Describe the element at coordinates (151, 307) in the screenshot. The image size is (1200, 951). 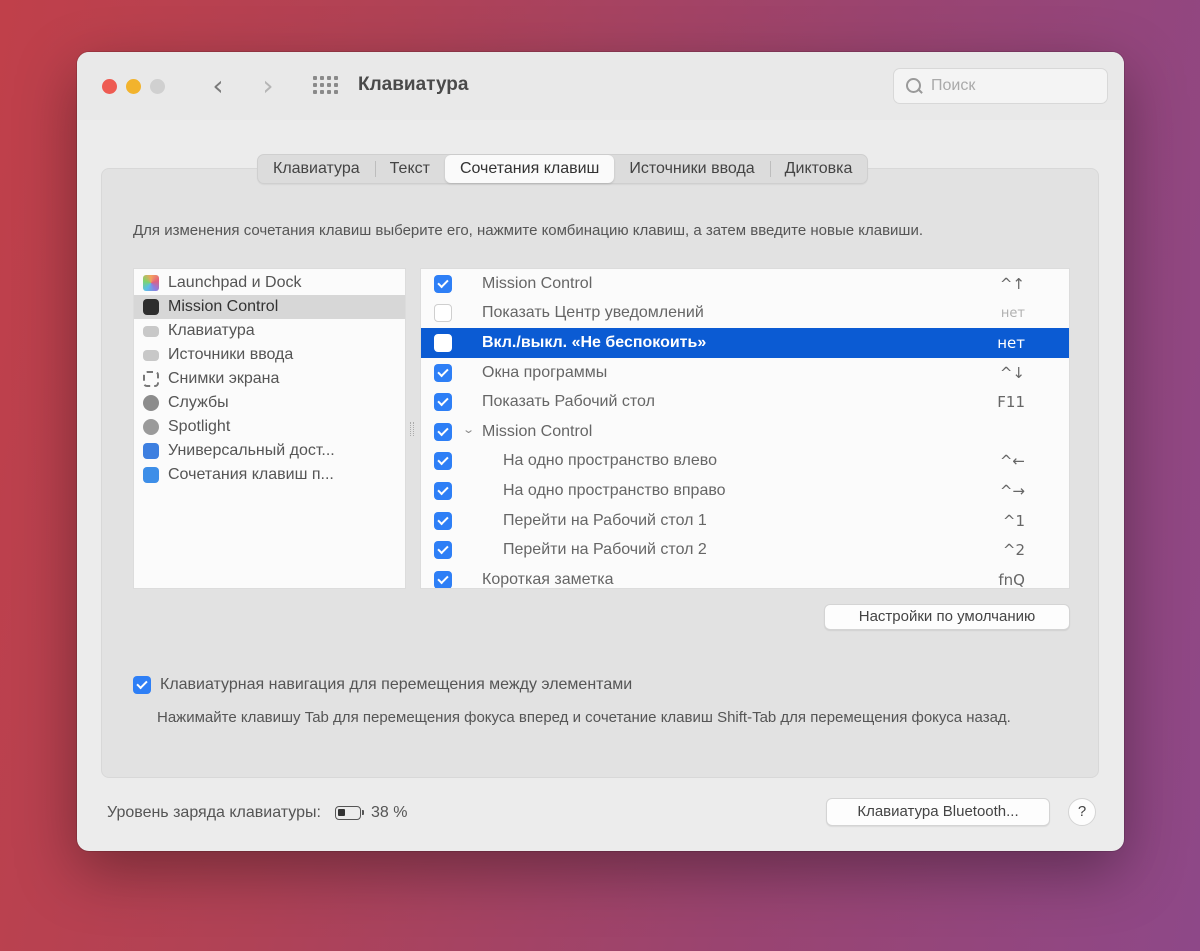
I see `mission-control-icon` at that location.